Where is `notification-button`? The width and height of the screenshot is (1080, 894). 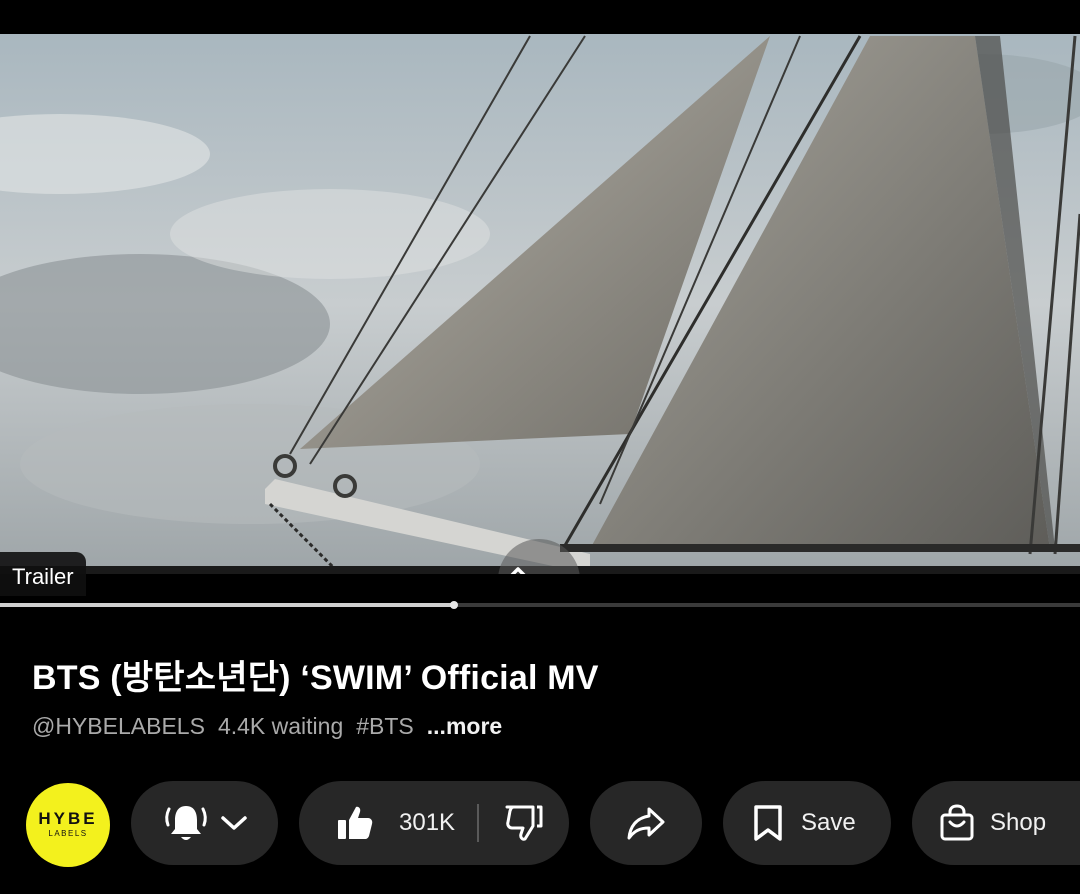 notification-button is located at coordinates (204, 823).